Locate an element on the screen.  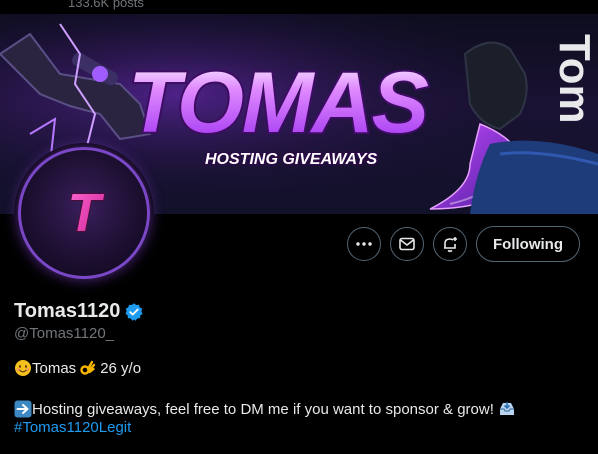
notifications-button is located at coordinates (450, 244).